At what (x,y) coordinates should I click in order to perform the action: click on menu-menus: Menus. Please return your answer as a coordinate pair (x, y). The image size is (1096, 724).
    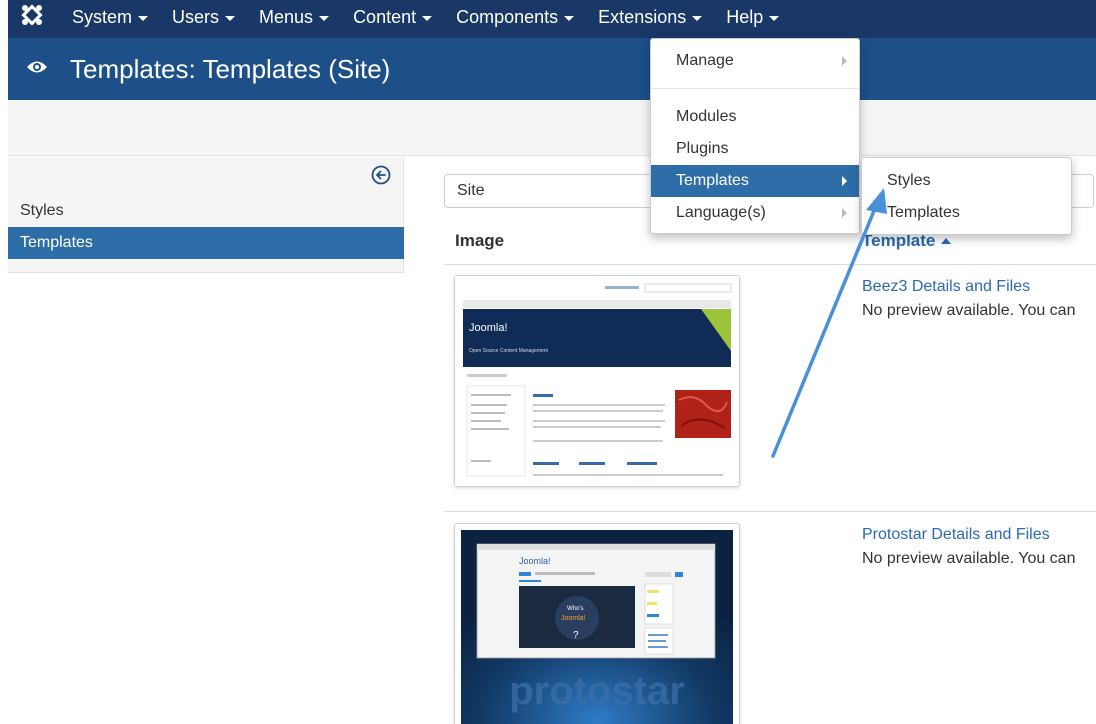
    Looking at the image, I should click on (294, 17).